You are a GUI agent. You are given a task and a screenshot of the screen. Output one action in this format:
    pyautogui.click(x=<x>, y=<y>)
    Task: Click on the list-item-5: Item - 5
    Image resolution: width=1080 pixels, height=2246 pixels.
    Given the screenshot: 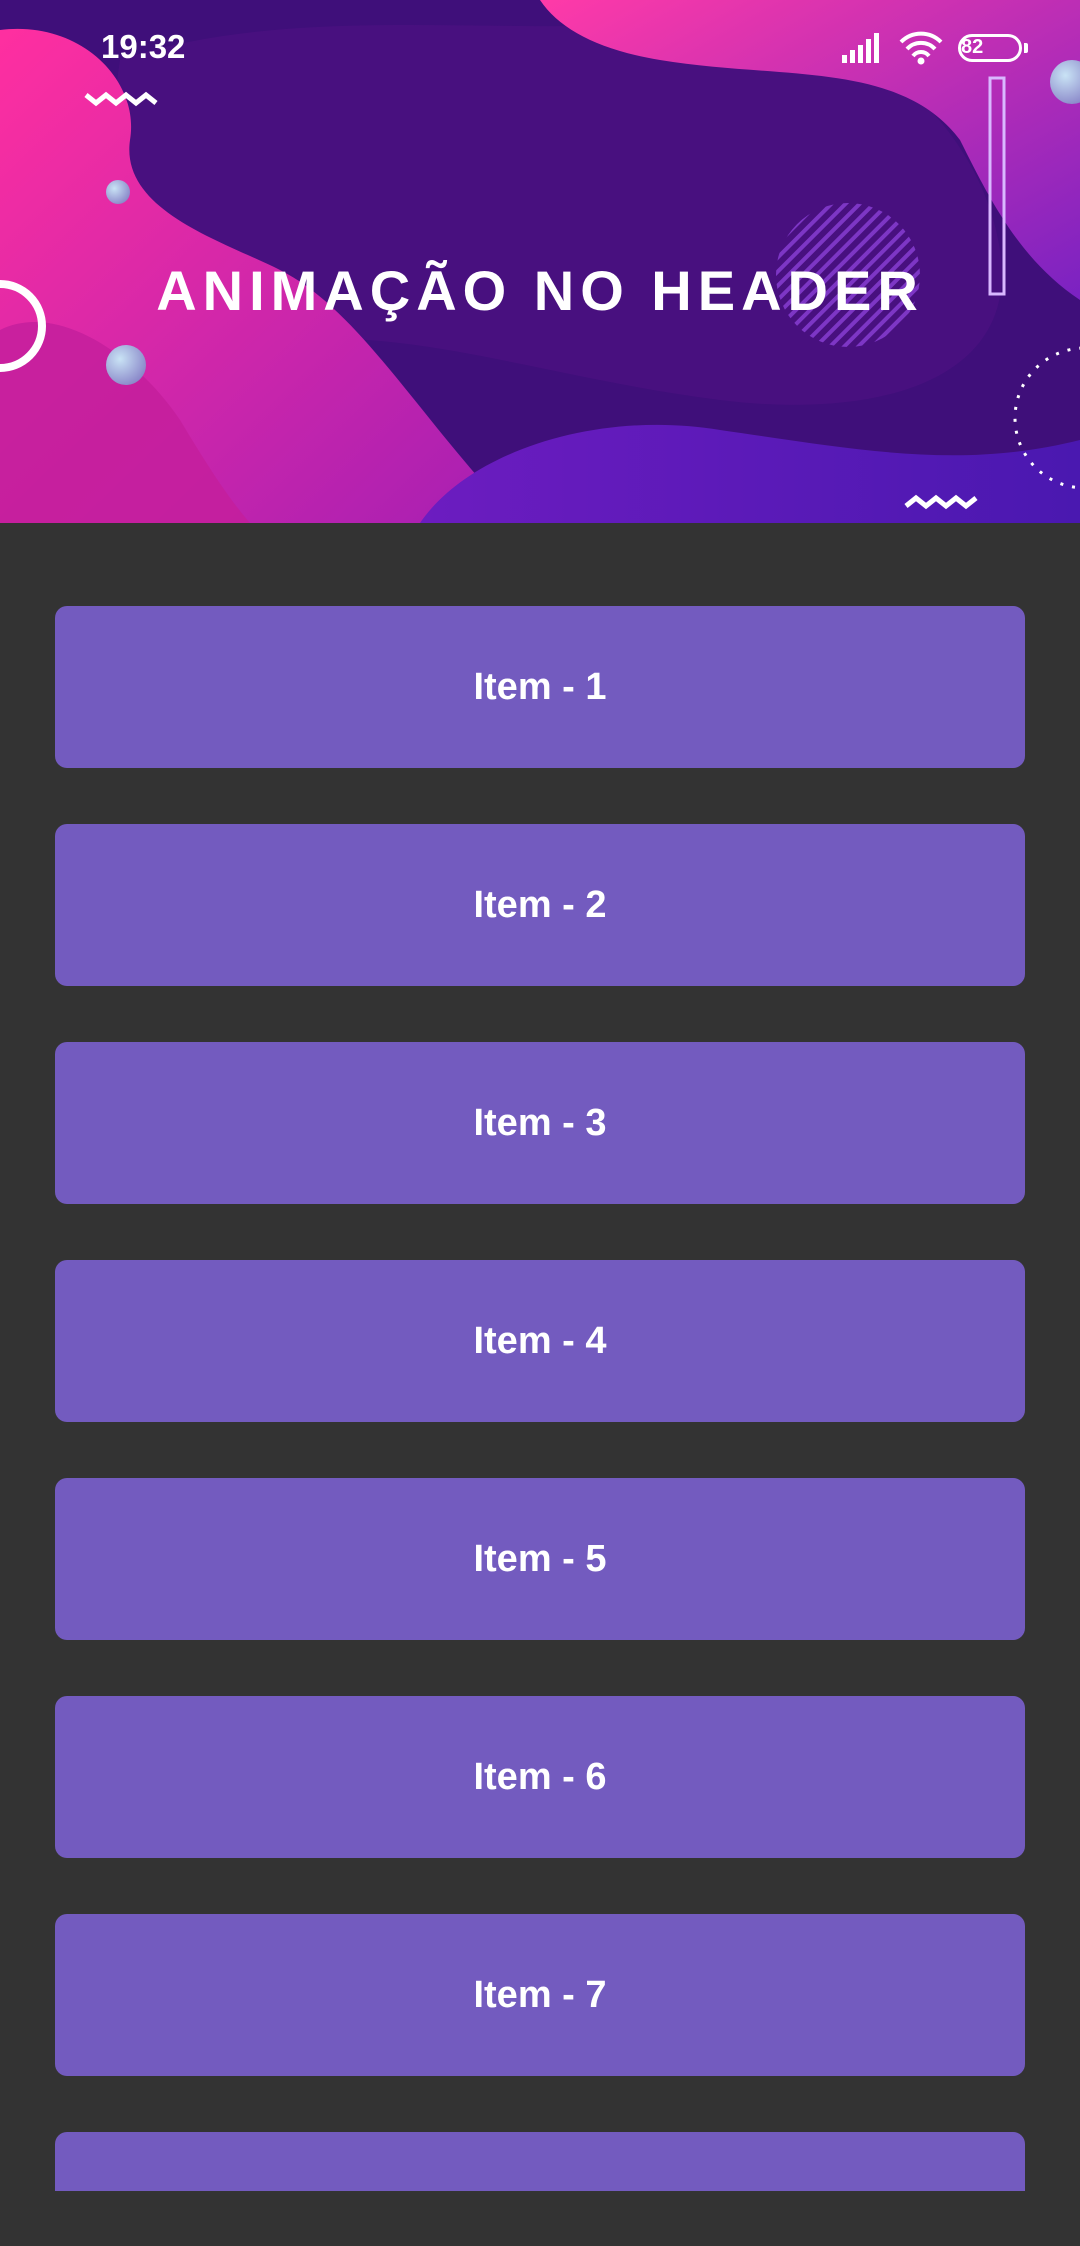 What is the action you would take?
    pyautogui.click(x=540, y=1559)
    